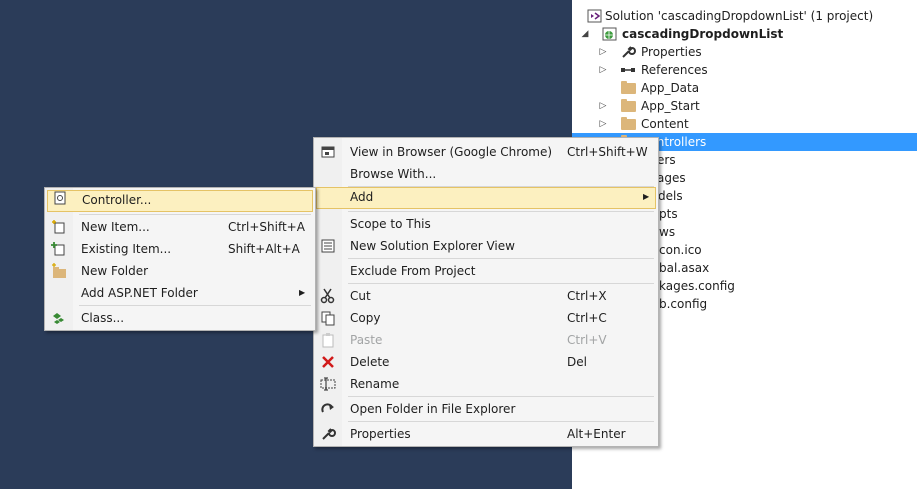 The height and width of the screenshot is (489, 917). What do you see at coordinates (139, 293) in the screenshot?
I see `menu-item-label: Add ASP.NET Folder` at bounding box center [139, 293].